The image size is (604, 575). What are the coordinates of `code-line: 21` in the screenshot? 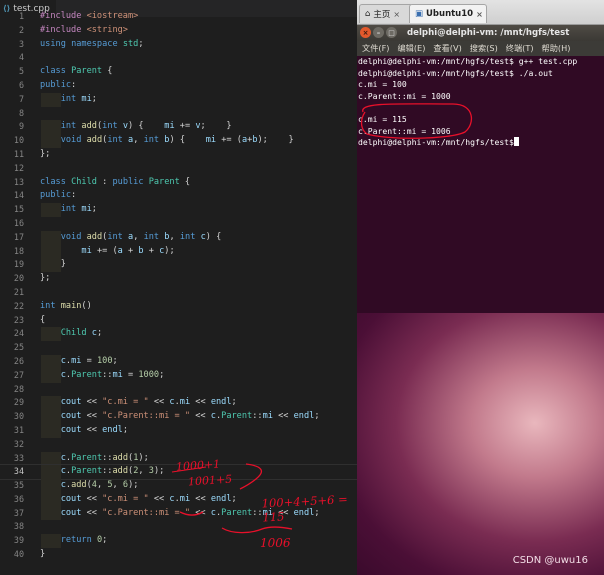 It's located at (178, 293).